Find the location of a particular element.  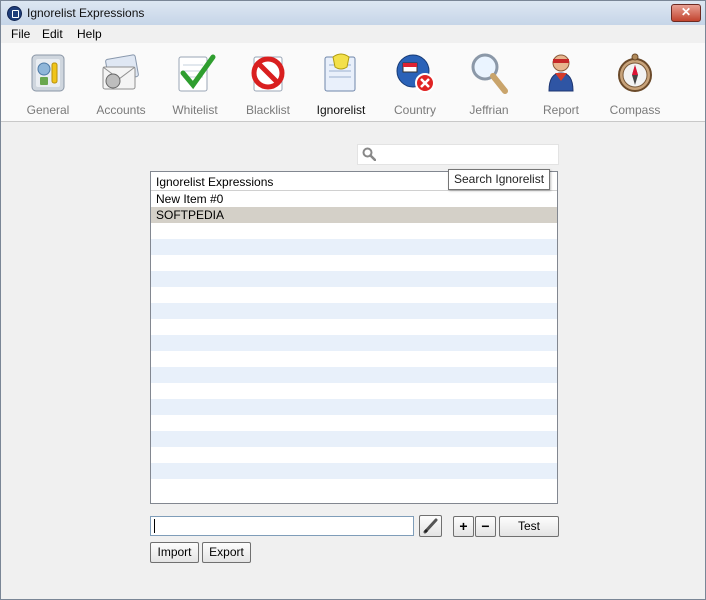

menu-bar: File Edit Help is located at coordinates (353, 34).